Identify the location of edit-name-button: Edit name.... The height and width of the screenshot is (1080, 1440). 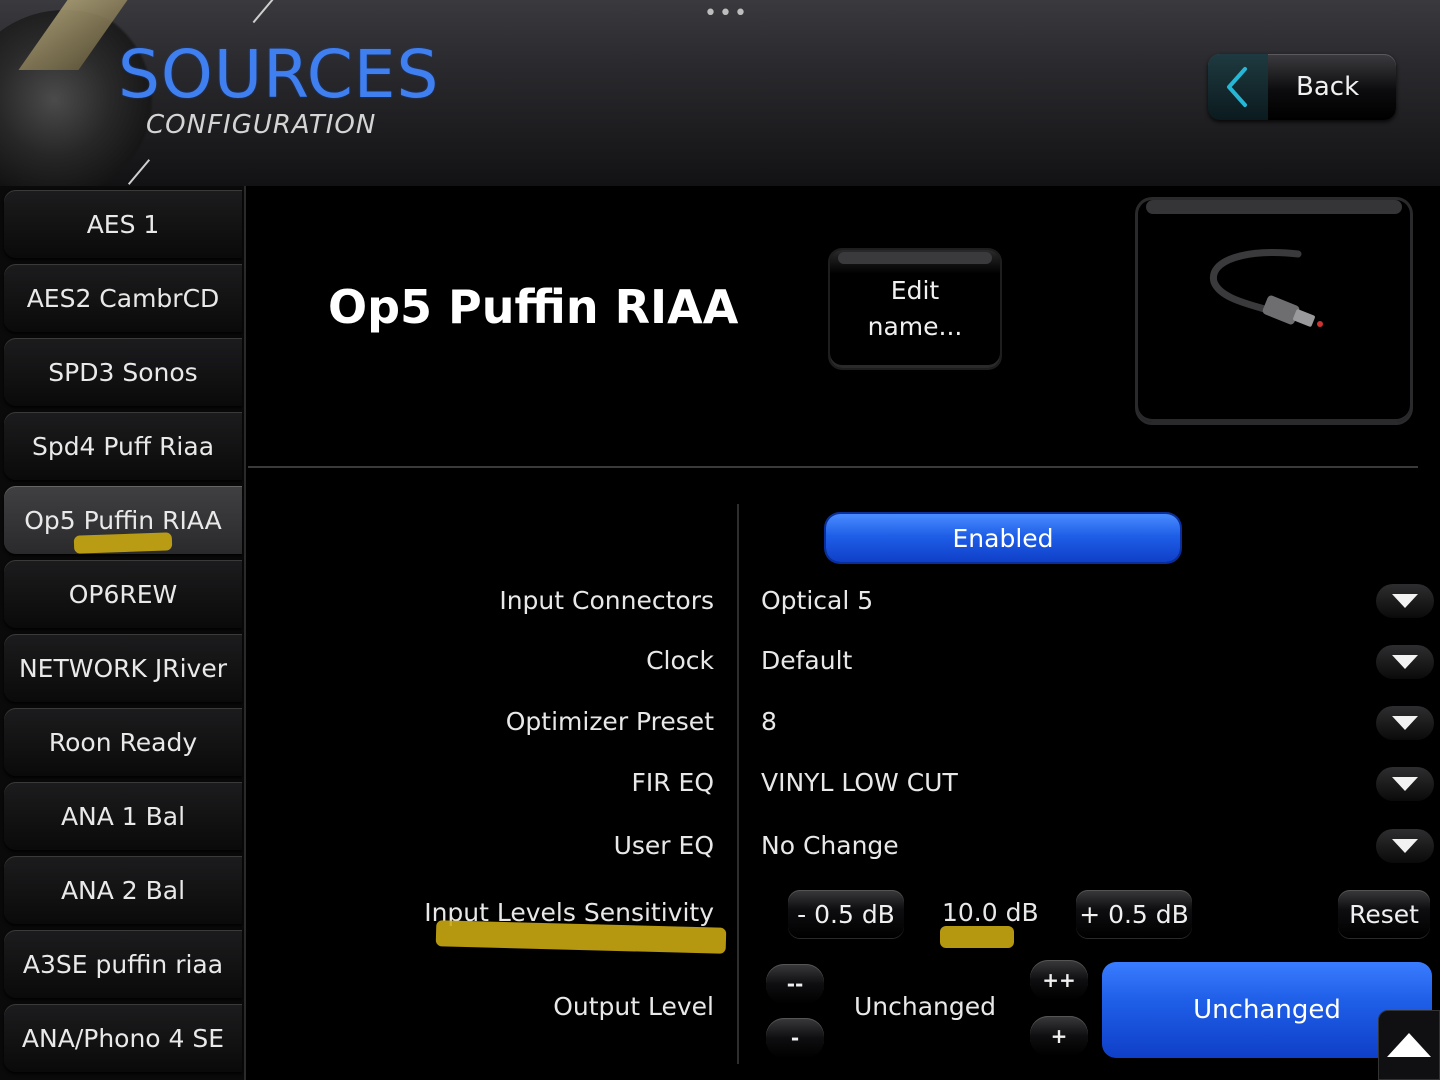
(915, 309).